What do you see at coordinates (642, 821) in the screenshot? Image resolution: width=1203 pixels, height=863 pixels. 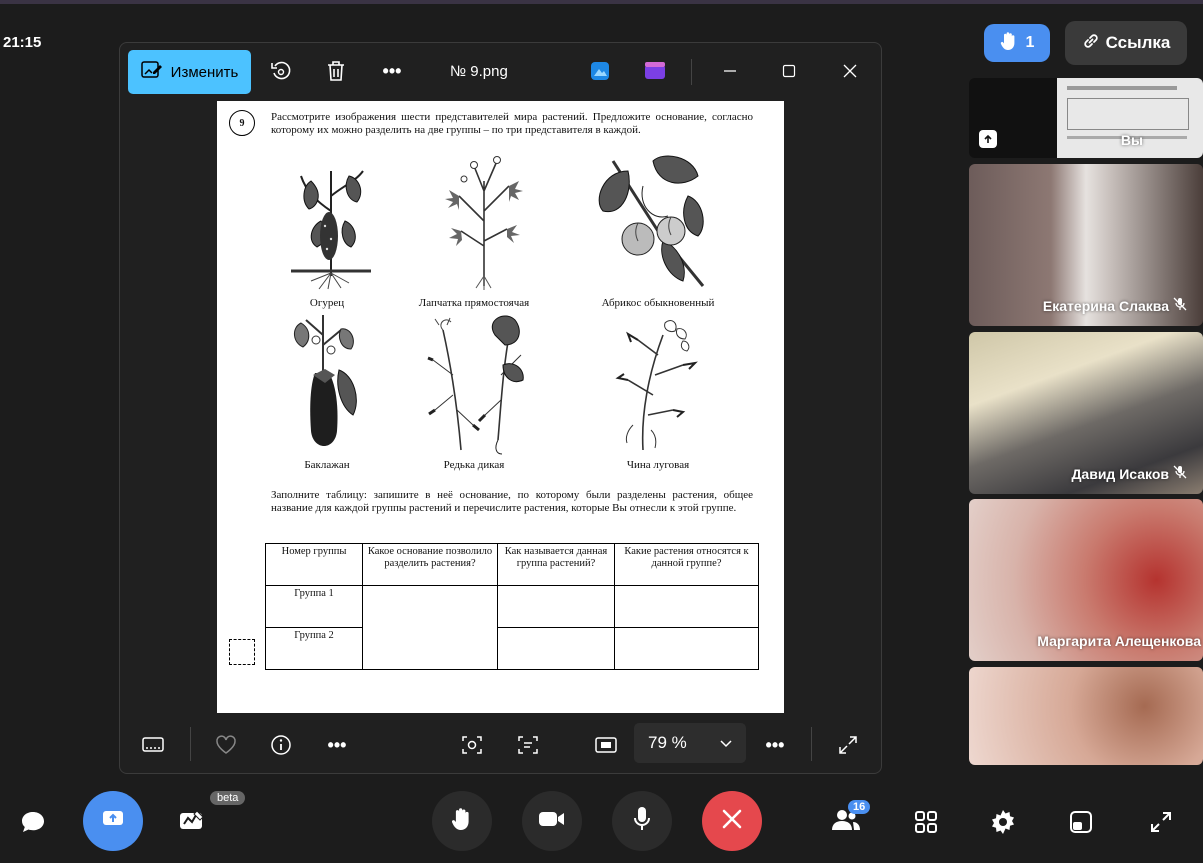 I see `microphone-button` at bounding box center [642, 821].